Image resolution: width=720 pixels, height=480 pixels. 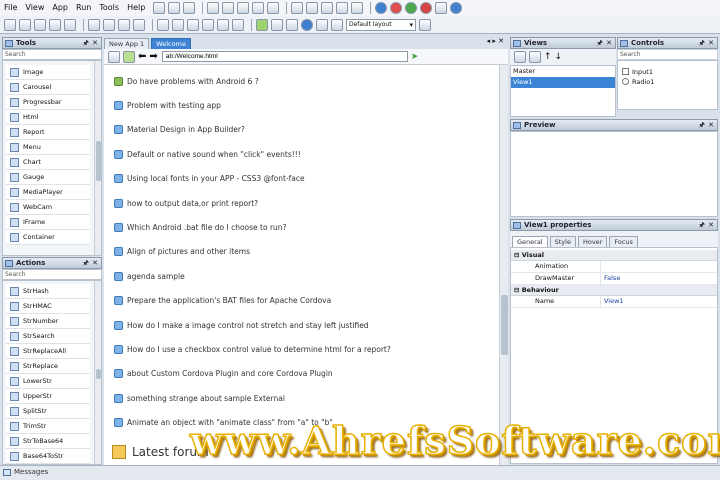 What do you see at coordinates (48, 222) in the screenshot?
I see `tool-item-iframe: IFrame` at bounding box center [48, 222].